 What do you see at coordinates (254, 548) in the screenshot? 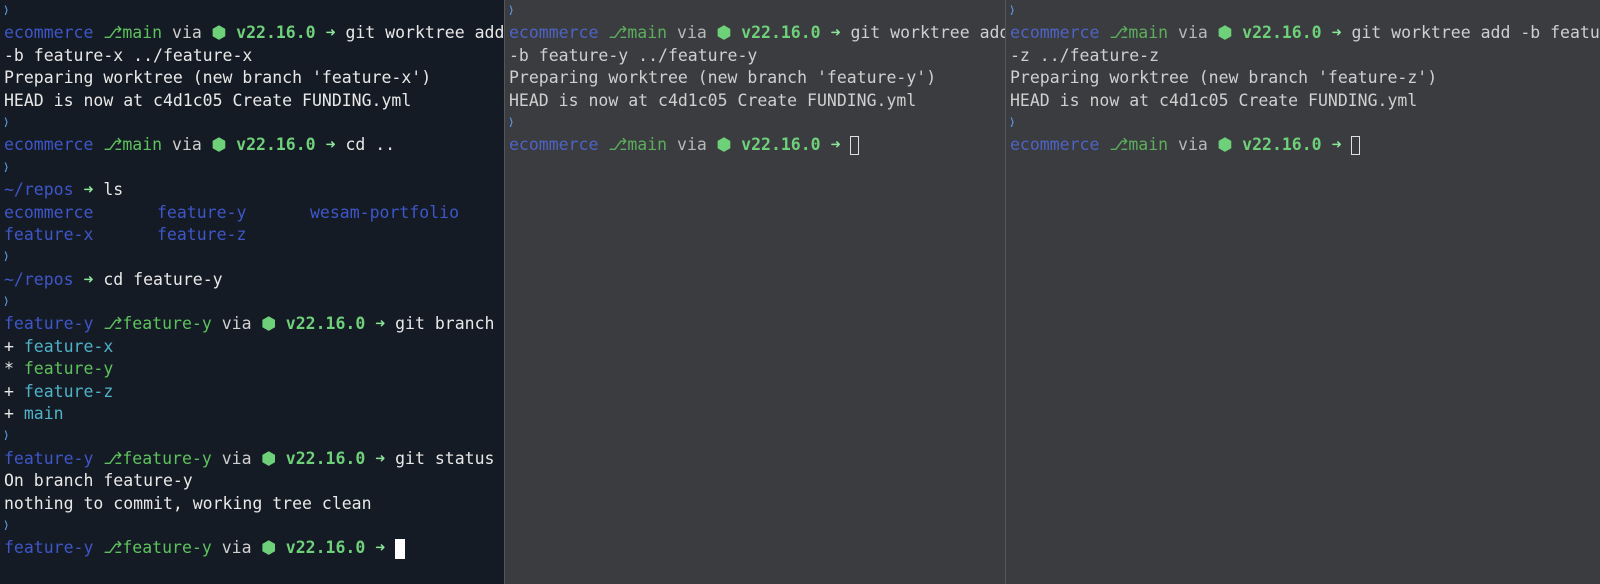
I see `prompt-line-active: feature-y ⎇feature-y via ⬢ v22.16.0 ➜` at bounding box center [254, 548].